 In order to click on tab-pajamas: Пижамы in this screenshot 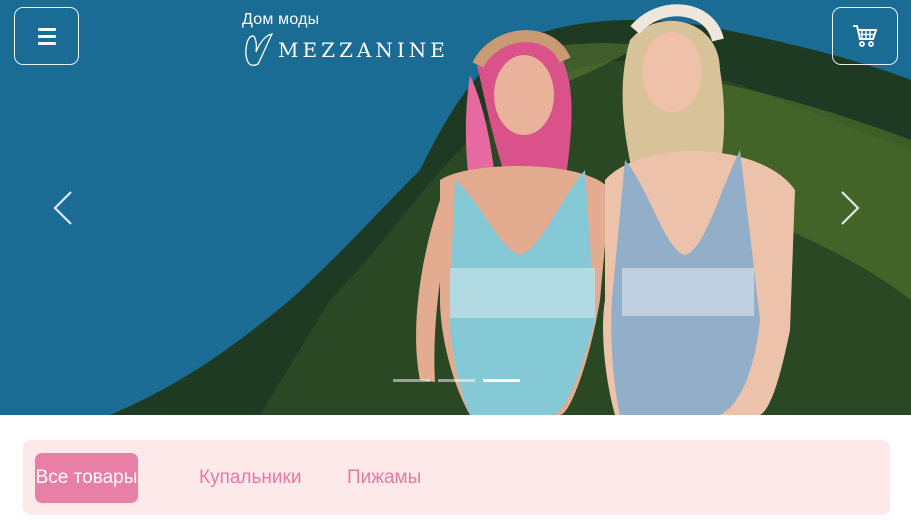, I will do `click(384, 478)`.